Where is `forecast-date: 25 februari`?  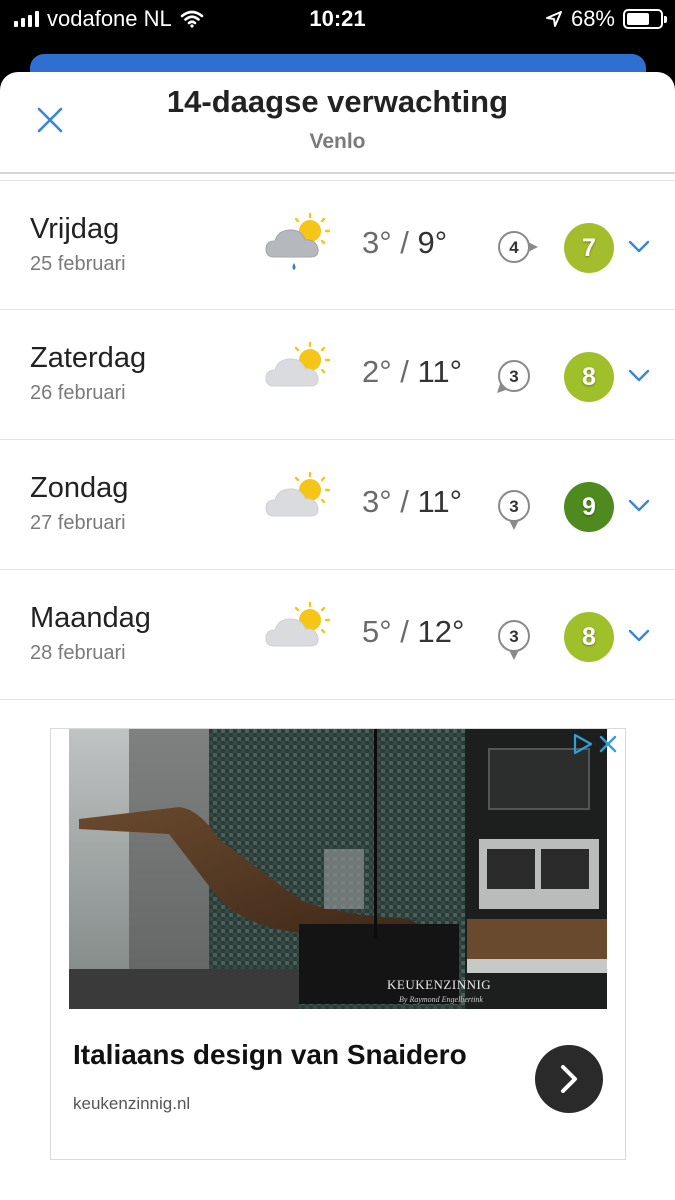 forecast-date: 25 februari is located at coordinates (78, 264).